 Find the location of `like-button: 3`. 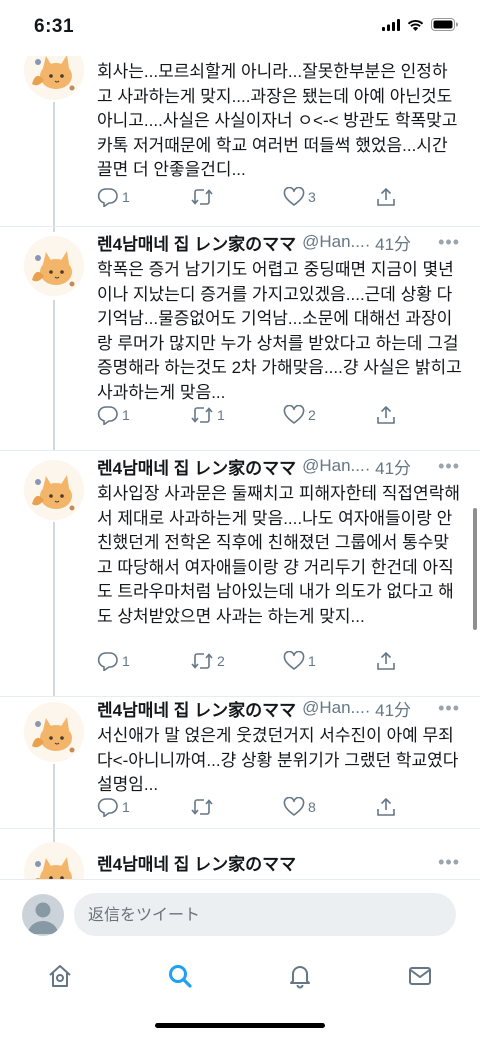

like-button: 3 is located at coordinates (299, 197).